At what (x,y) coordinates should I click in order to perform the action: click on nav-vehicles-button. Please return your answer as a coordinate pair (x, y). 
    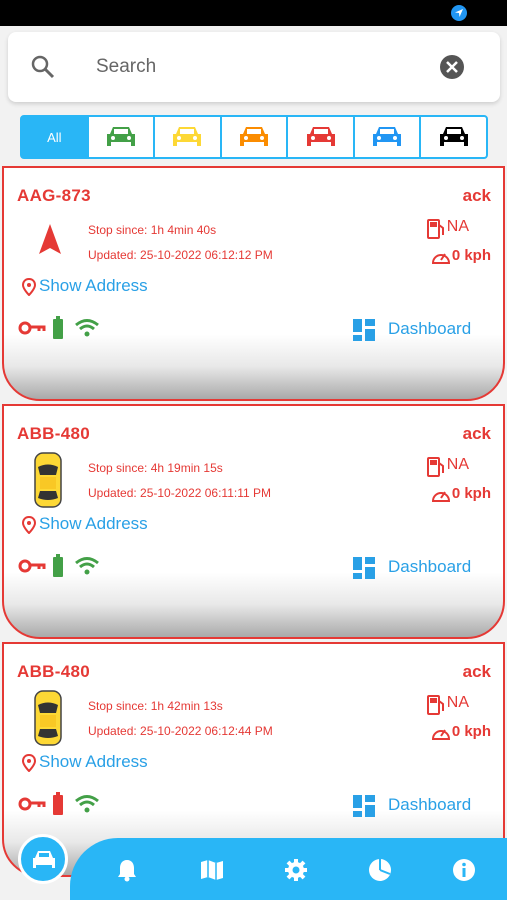
    Looking at the image, I should click on (43, 859).